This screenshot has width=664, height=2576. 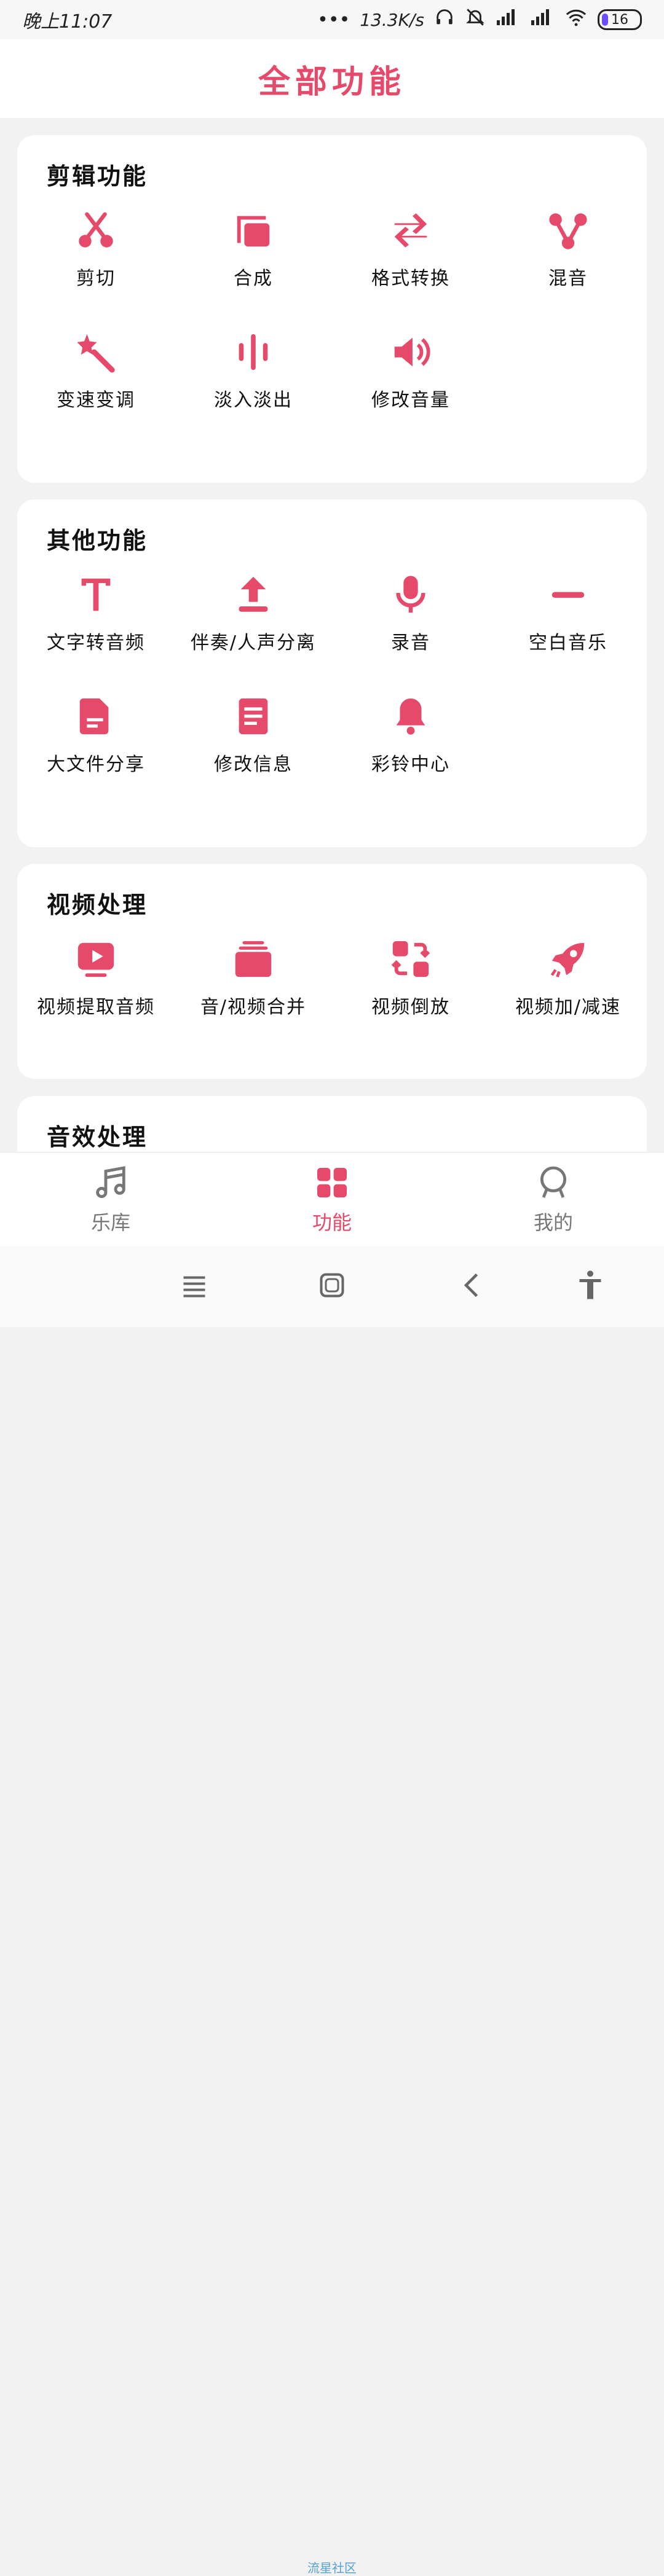 I want to click on microphone-icon, so click(x=410, y=594).